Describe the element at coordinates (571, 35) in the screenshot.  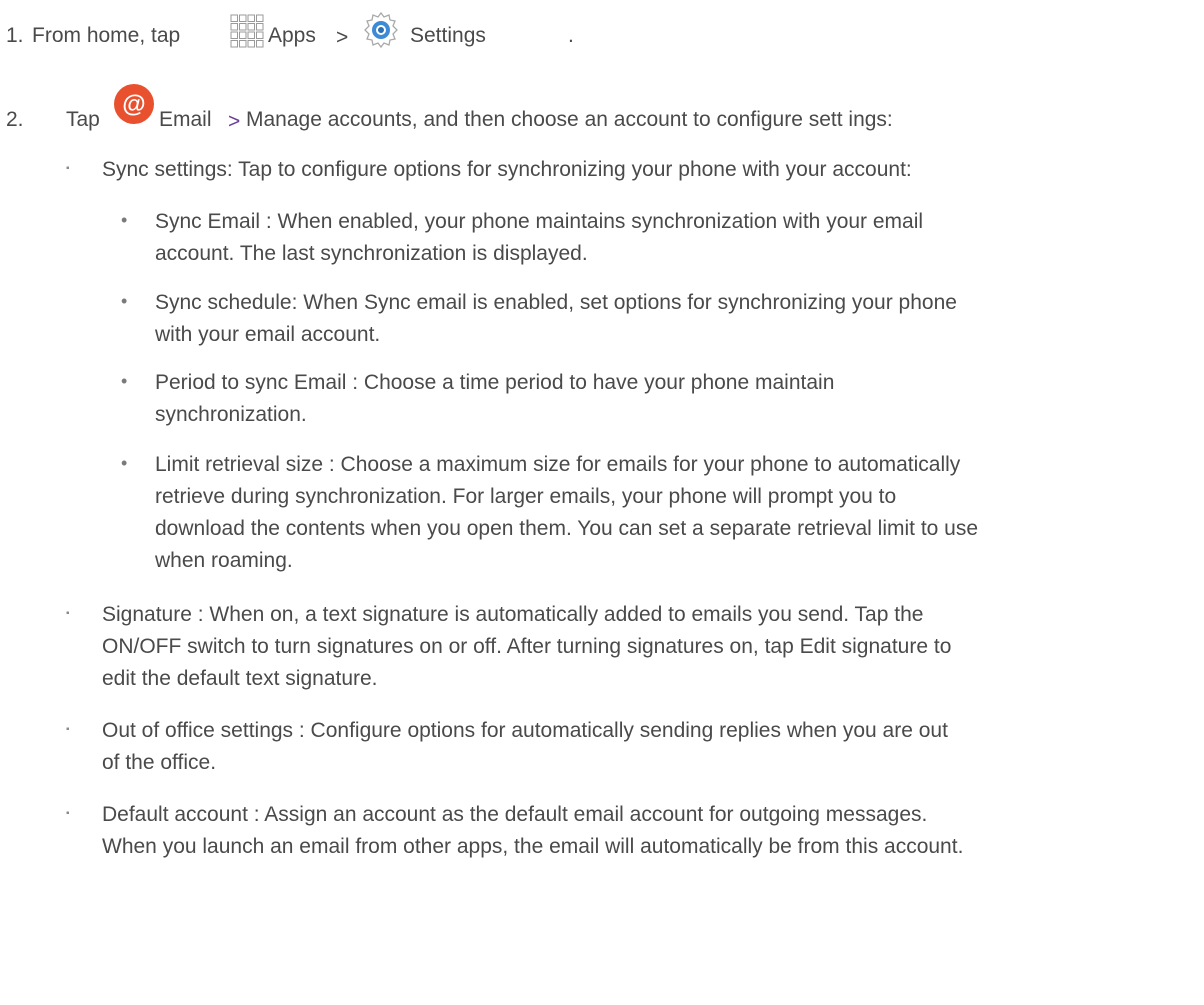
I see `step-1-end: .` at that location.